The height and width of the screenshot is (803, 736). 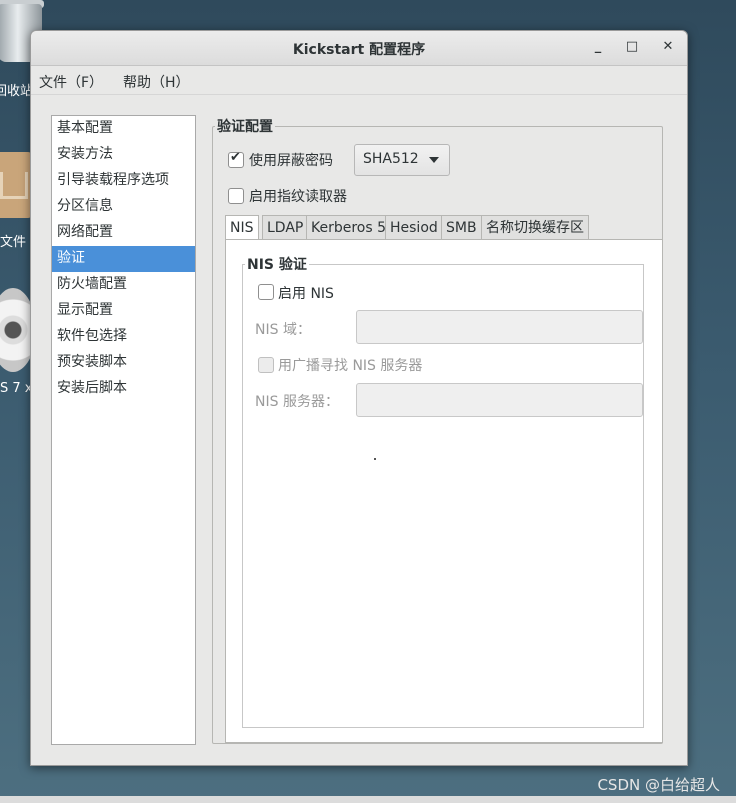 What do you see at coordinates (16, 388) in the screenshot?
I see `disc-label: S 7 x` at bounding box center [16, 388].